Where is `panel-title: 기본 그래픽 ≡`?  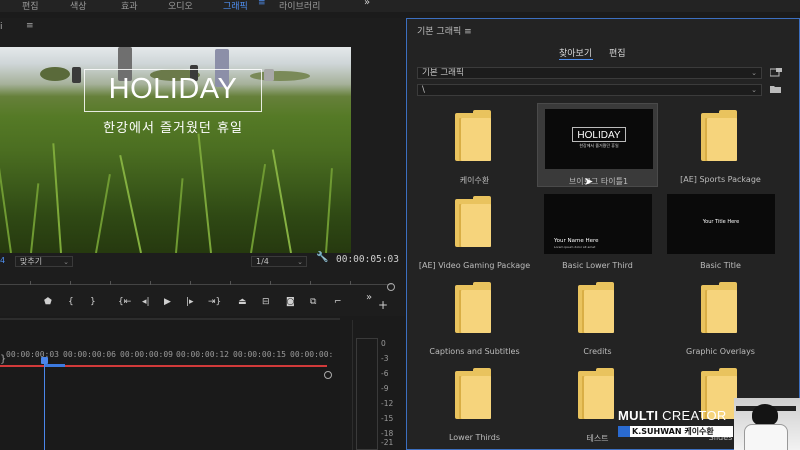 panel-title: 기본 그래픽 ≡ is located at coordinates (444, 32).